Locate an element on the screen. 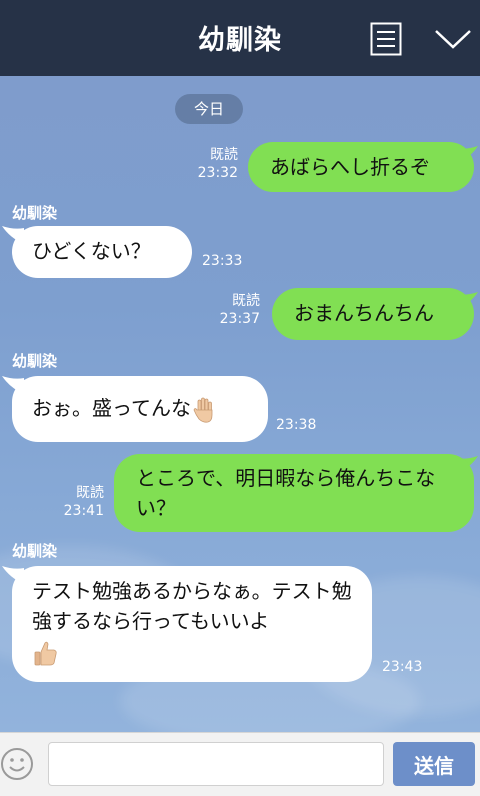 The height and width of the screenshot is (796, 480). message-time: 23:37 is located at coordinates (239, 319).